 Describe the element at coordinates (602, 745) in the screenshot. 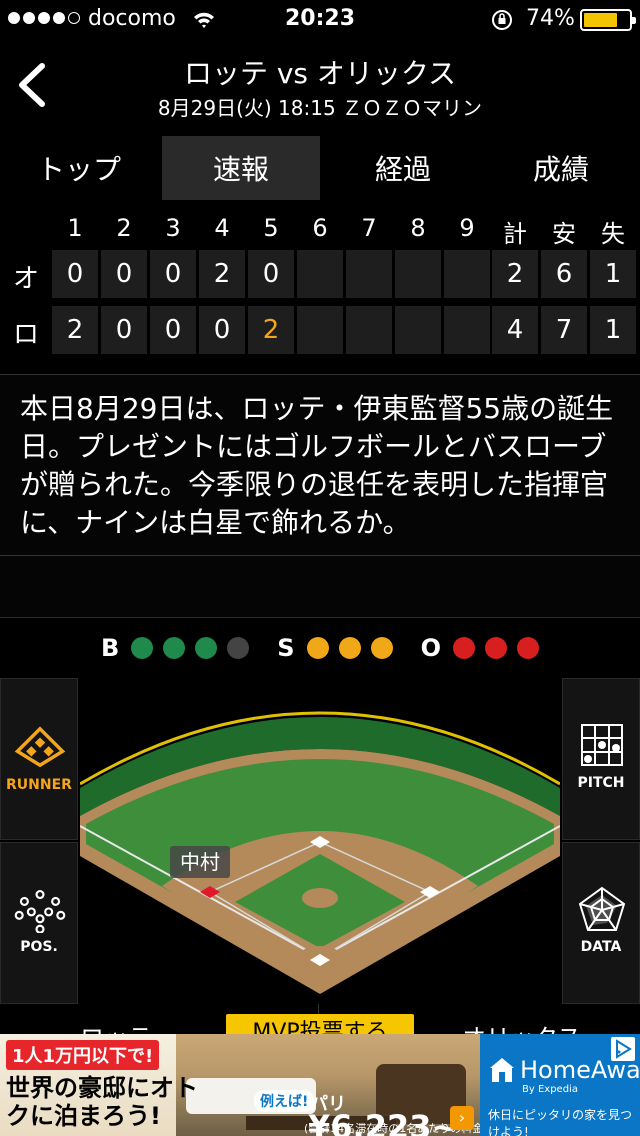

I see `pitch-grid-icon` at that location.